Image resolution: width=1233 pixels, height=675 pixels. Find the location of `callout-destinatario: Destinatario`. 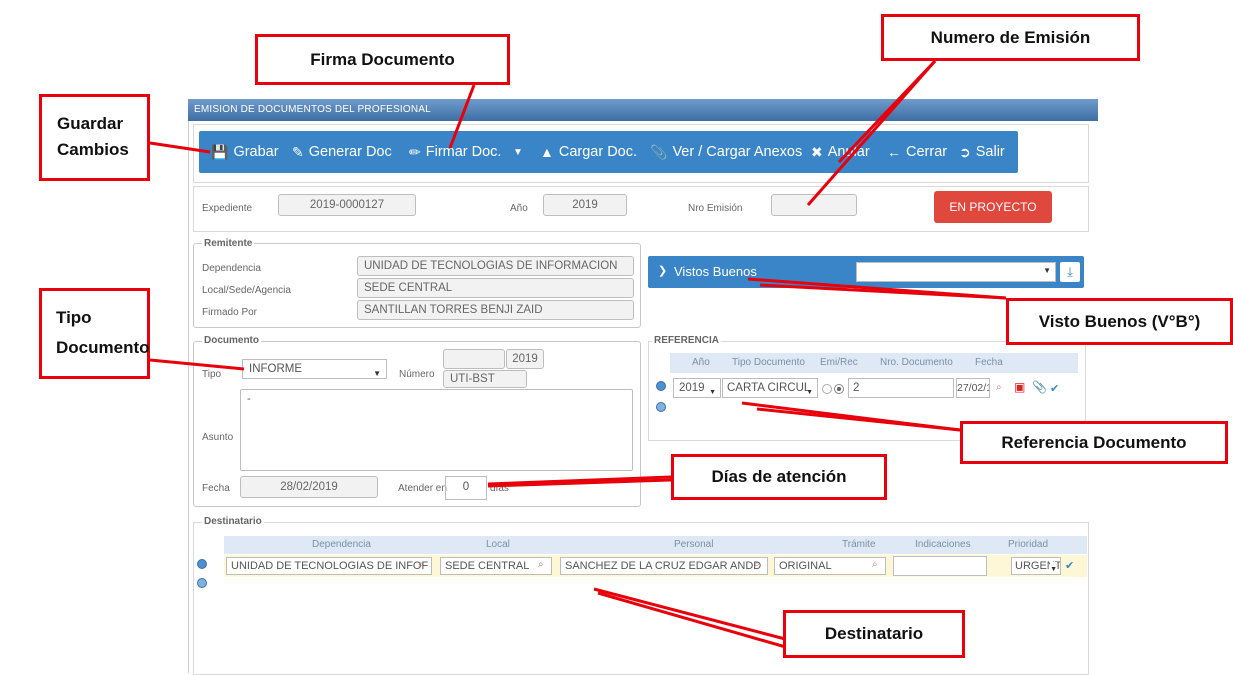

callout-destinatario: Destinatario is located at coordinates (874, 634).